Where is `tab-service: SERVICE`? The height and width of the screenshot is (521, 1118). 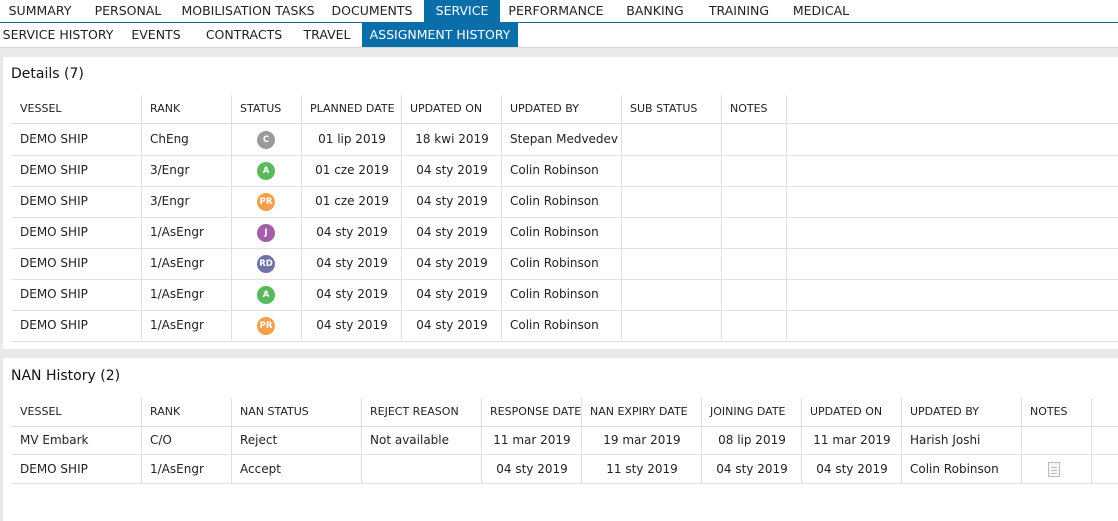
tab-service: SERVICE is located at coordinates (462, 11).